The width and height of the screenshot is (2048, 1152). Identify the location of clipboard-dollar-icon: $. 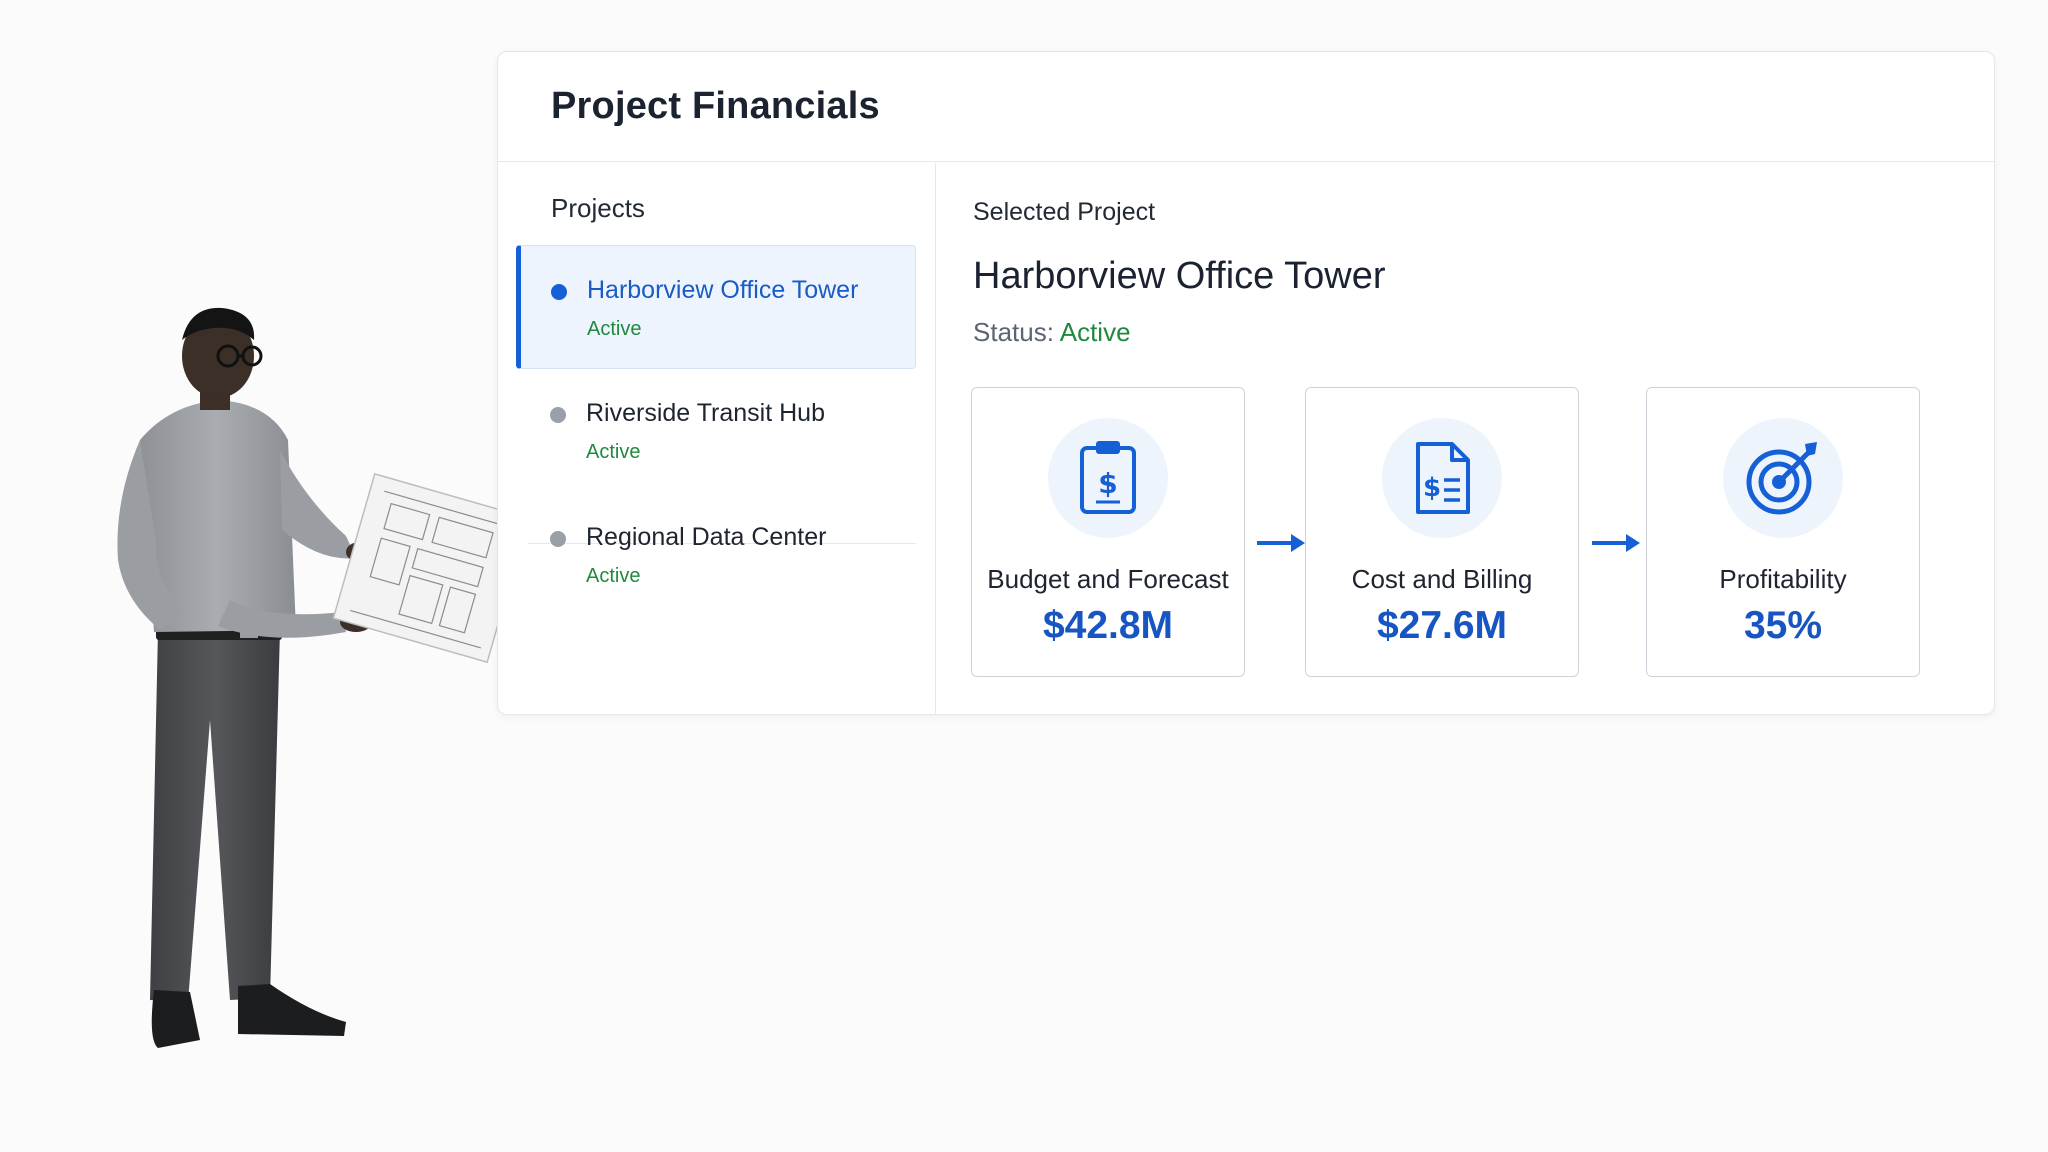
(1108, 478).